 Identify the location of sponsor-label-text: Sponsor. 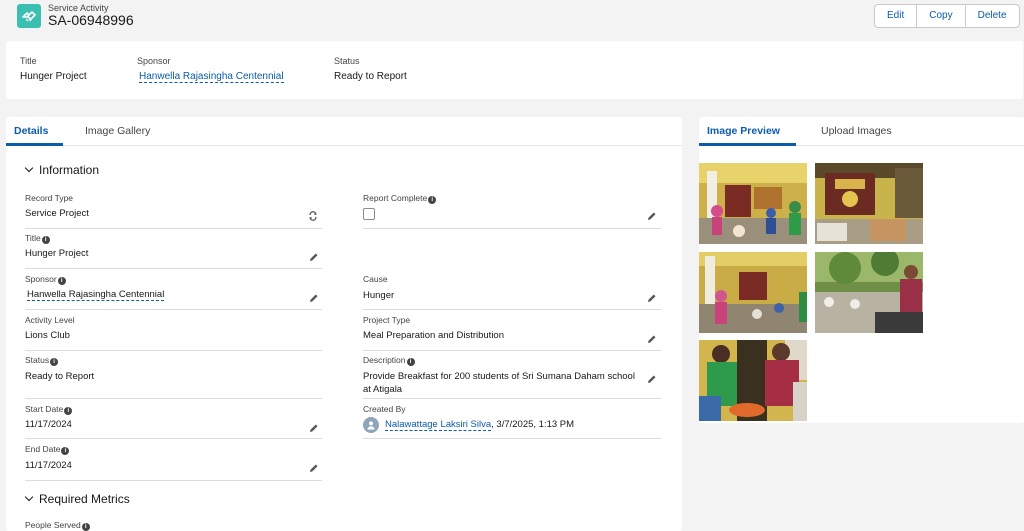
(41, 279).